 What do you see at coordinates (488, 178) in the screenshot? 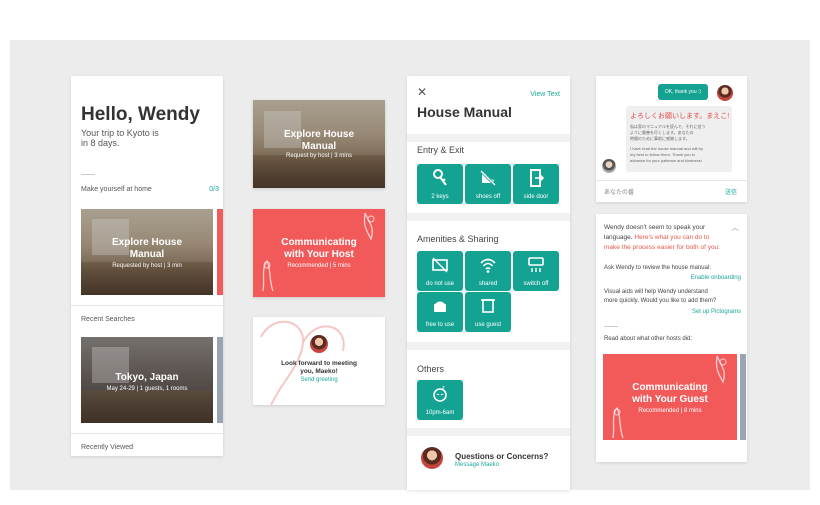
I see `shoes-off-icon` at bounding box center [488, 178].